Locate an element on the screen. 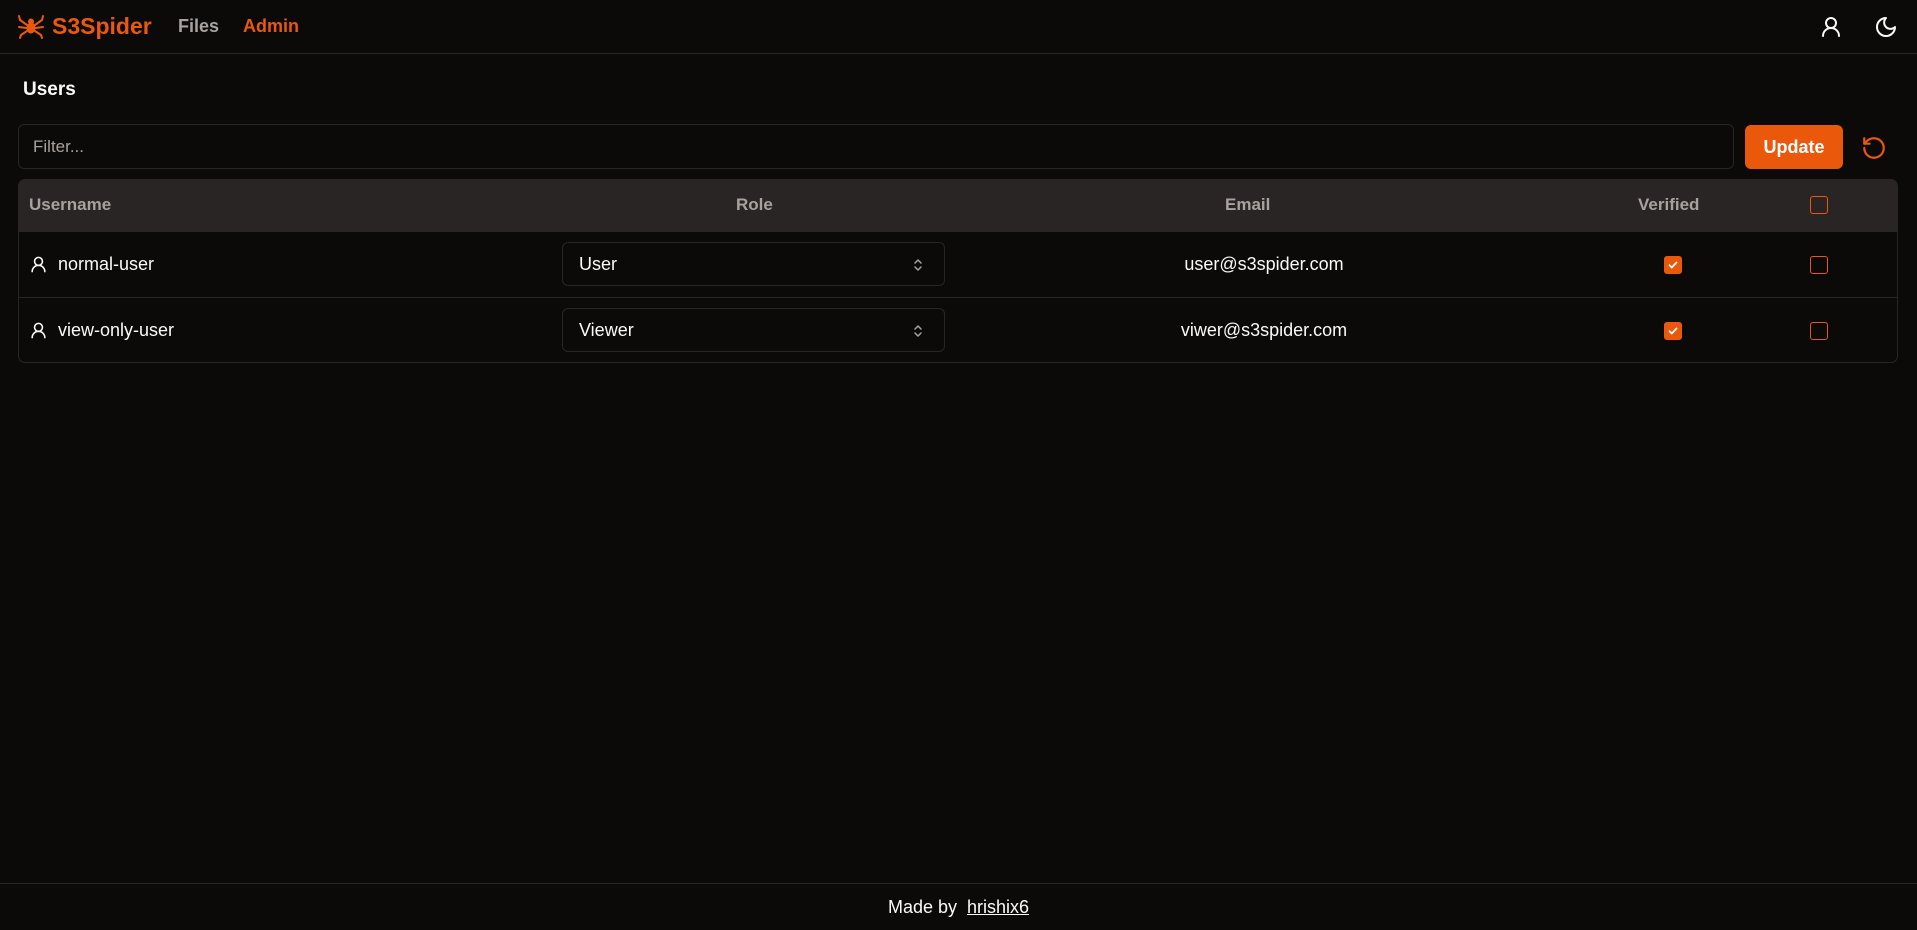 Image resolution: width=1917 pixels, height=930 pixels. filter-input is located at coordinates (876, 146).